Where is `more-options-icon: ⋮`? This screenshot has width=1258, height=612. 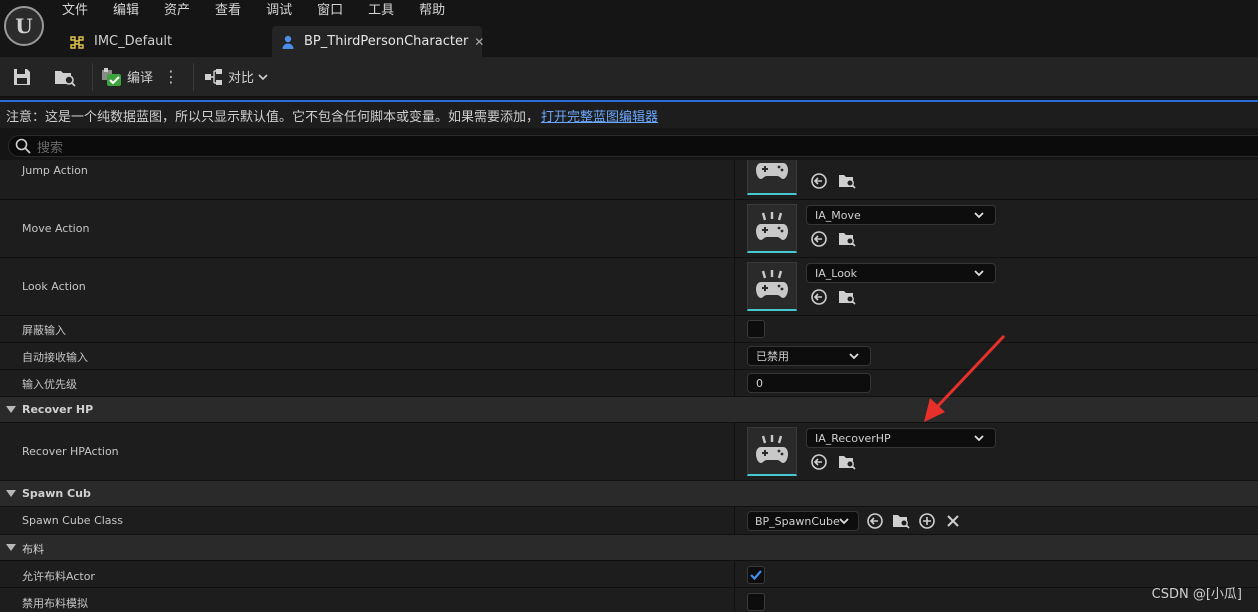 more-options-icon: ⋮ is located at coordinates (171, 76).